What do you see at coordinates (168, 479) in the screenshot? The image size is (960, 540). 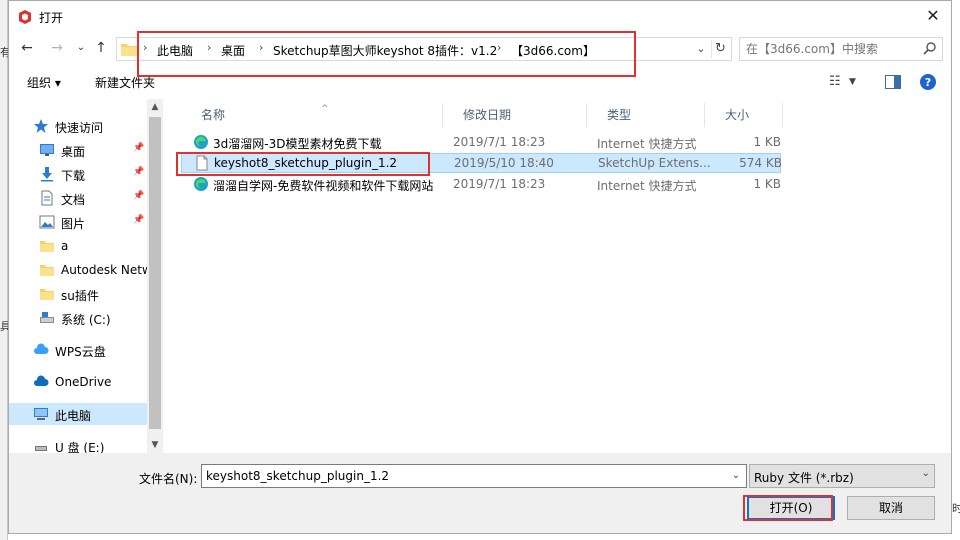 I see `filename-label: 文件名(N):` at bounding box center [168, 479].